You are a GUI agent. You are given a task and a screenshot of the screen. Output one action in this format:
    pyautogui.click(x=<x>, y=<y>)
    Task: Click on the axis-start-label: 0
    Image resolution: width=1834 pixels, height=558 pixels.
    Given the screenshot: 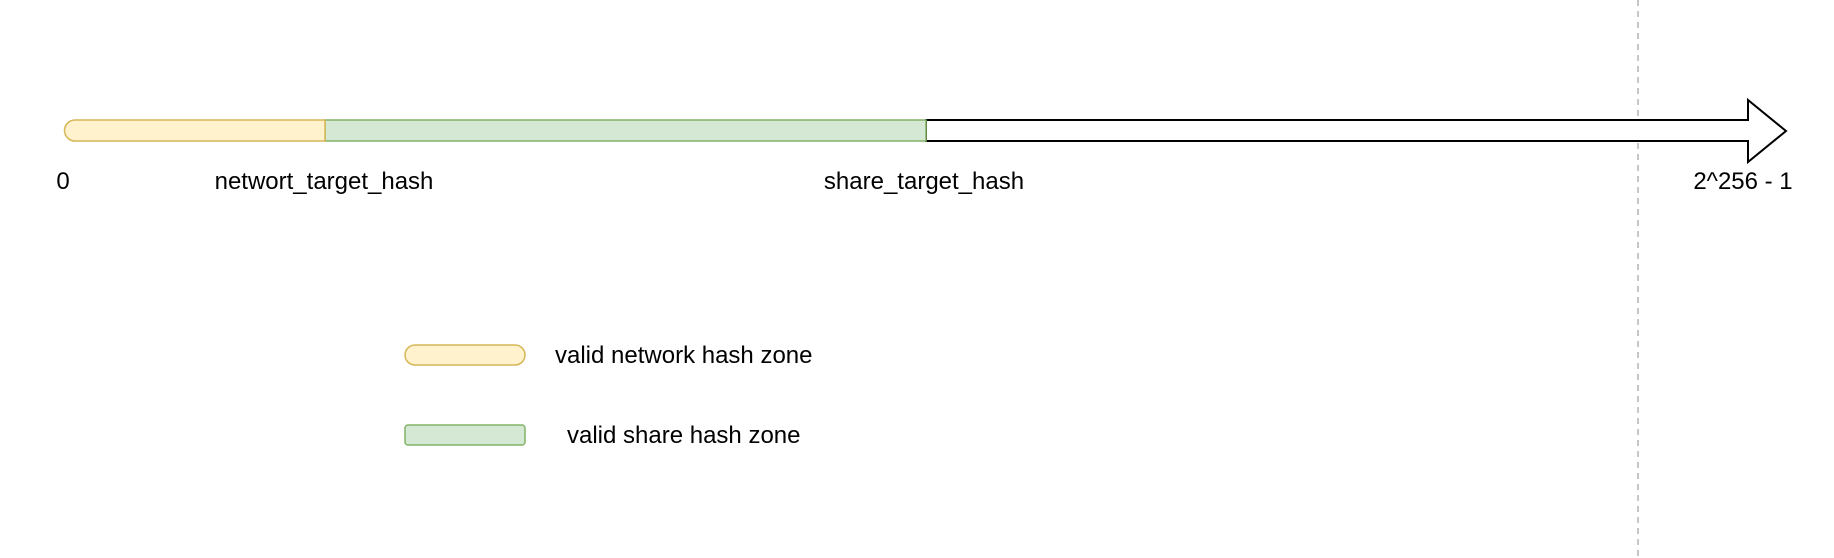 What is the action you would take?
    pyautogui.click(x=62, y=181)
    